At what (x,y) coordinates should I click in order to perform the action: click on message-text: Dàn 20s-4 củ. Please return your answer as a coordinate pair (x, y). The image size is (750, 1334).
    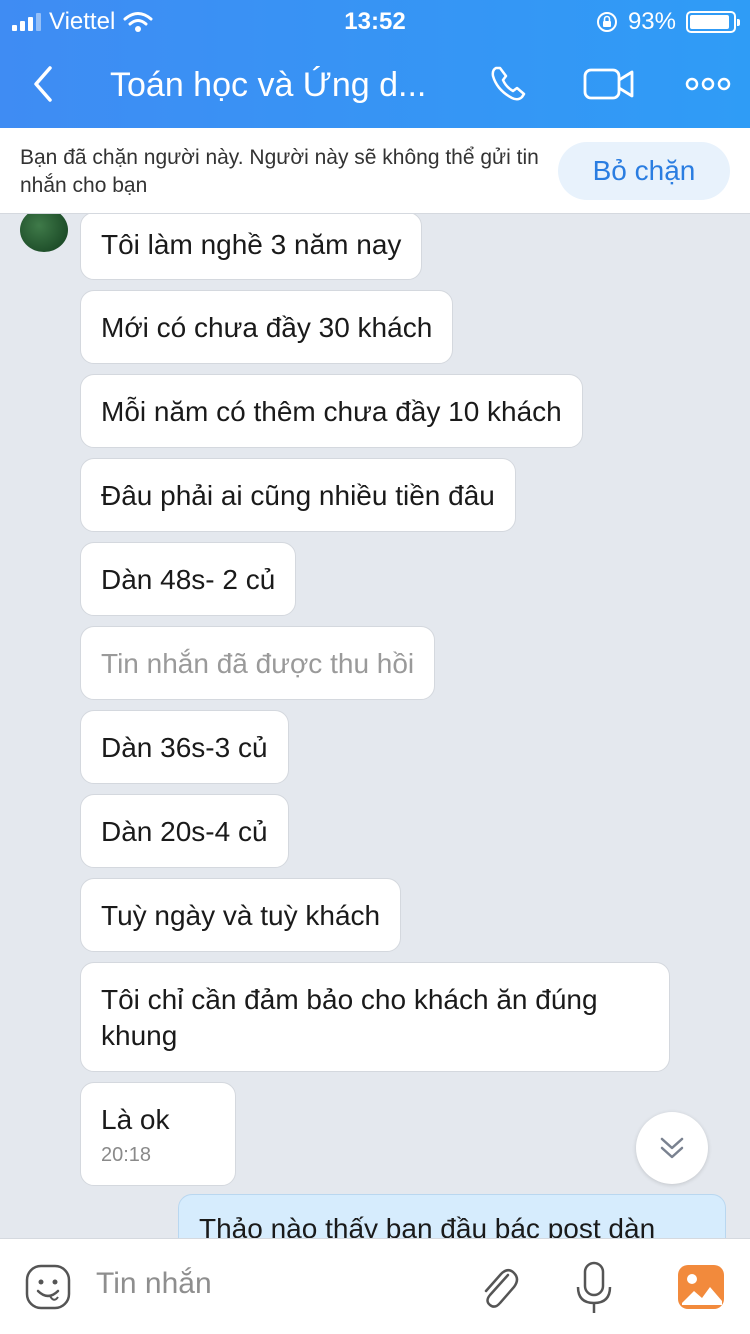
    Looking at the image, I should click on (184, 831).